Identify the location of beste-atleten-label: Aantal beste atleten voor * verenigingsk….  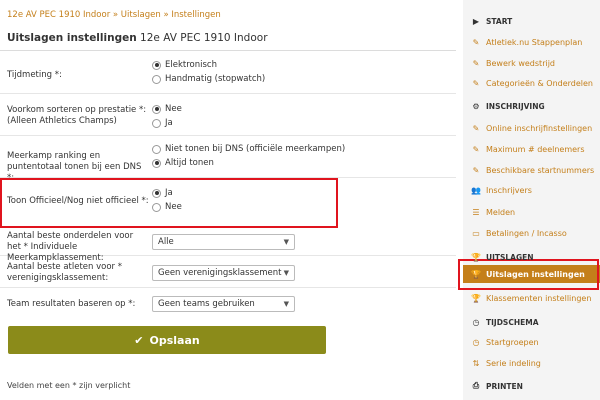
(64, 272).